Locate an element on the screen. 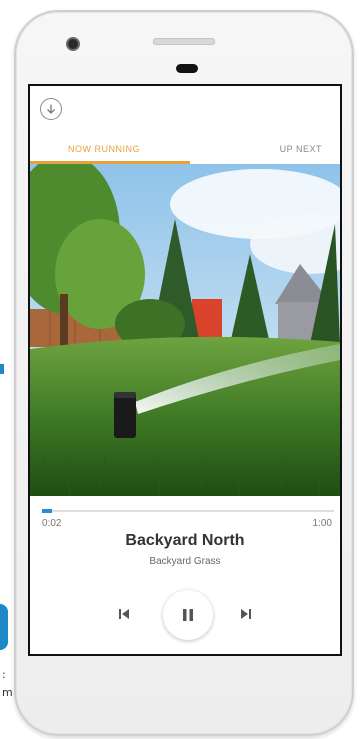 This screenshot has height=739, width=360. tab-up-next: UP NEXT is located at coordinates (301, 149).